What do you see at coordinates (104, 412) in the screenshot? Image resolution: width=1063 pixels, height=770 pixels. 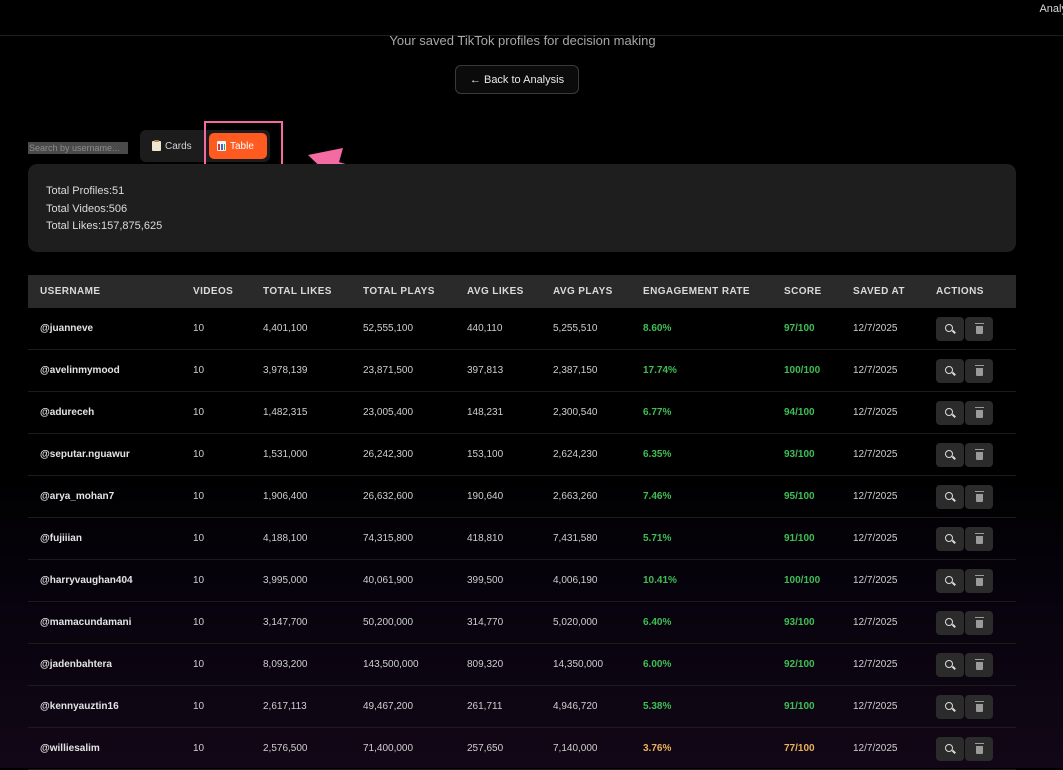 I see `username-cell: @adureceh` at bounding box center [104, 412].